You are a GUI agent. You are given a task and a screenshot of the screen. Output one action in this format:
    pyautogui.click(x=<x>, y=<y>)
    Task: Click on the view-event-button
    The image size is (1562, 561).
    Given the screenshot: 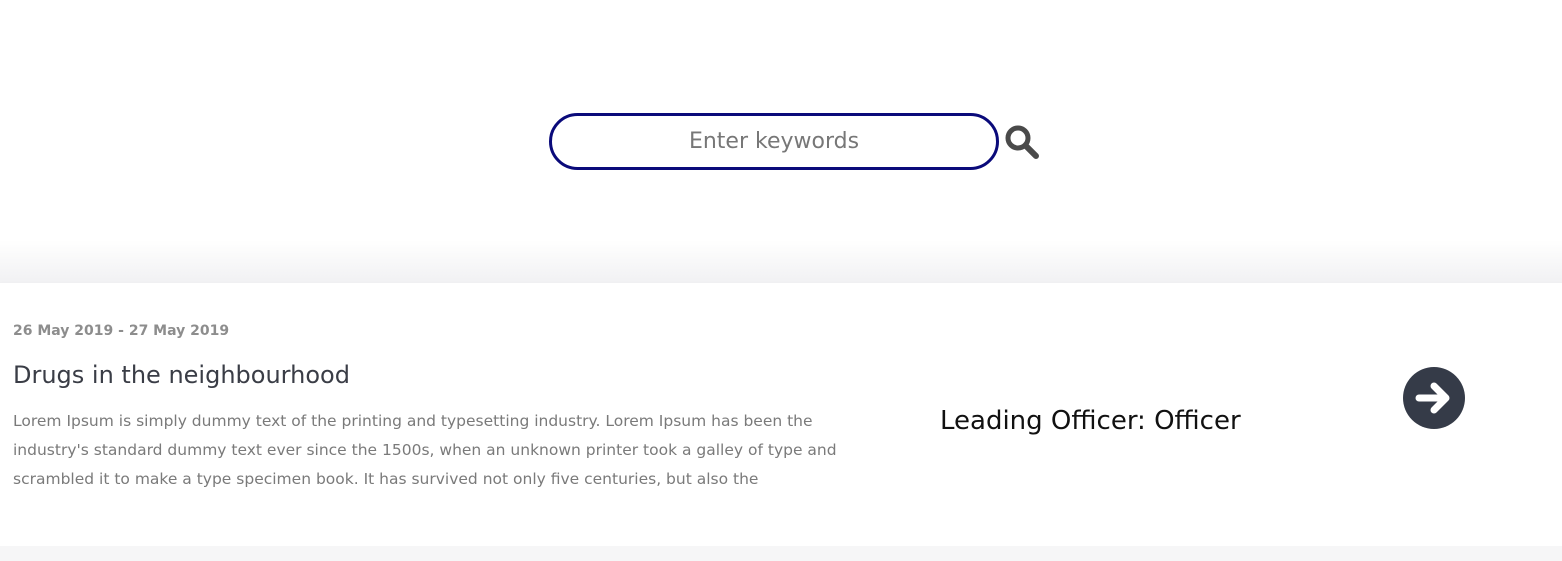 What is the action you would take?
    pyautogui.click(x=1434, y=398)
    